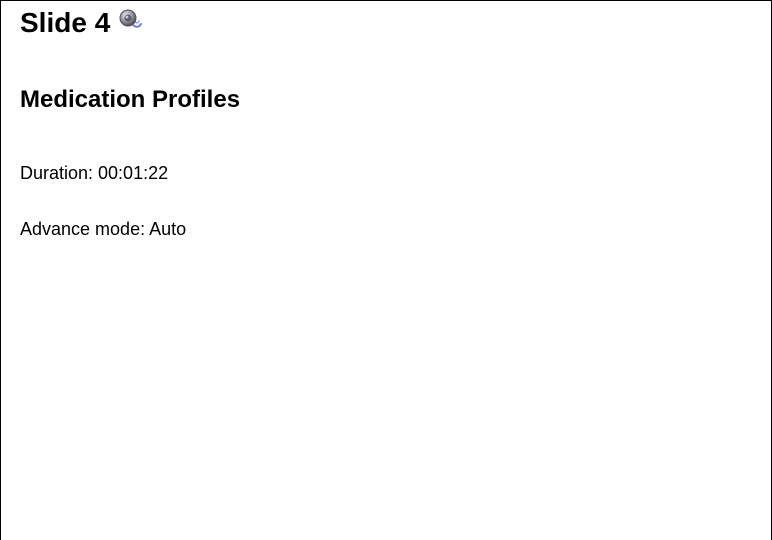  Describe the element at coordinates (131, 21) in the screenshot. I see `speaker-icon` at that location.